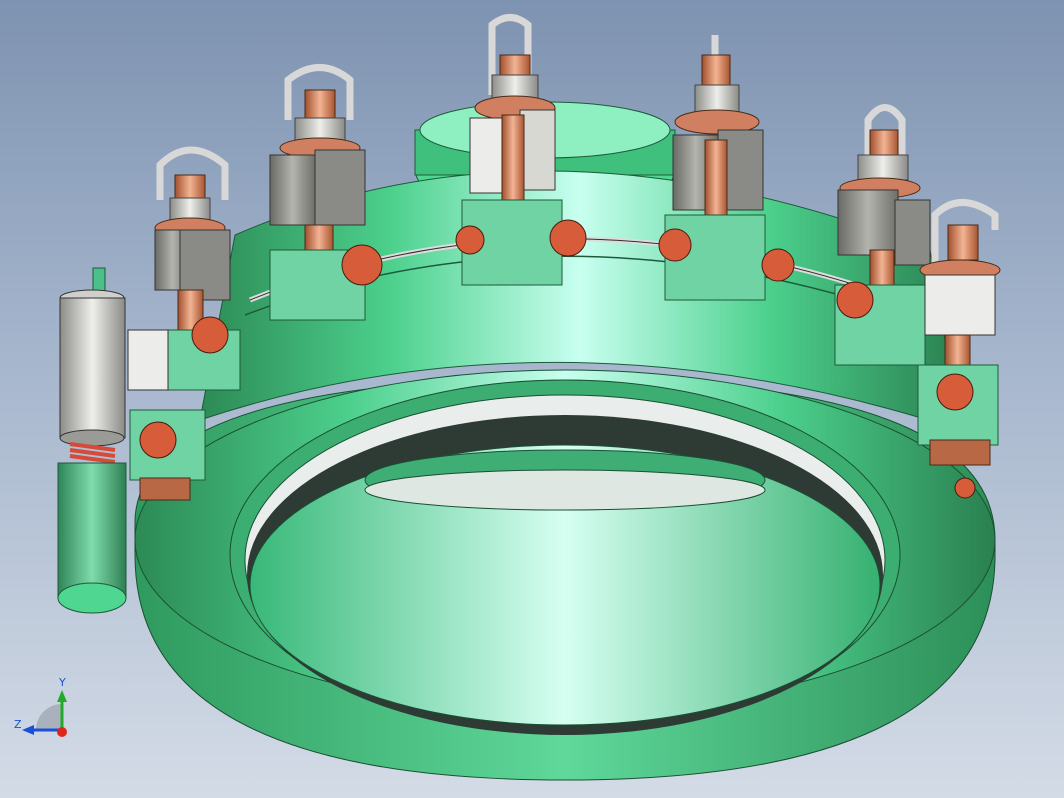  What do you see at coordinates (62, 732) in the screenshot?
I see `x-axis-dot` at bounding box center [62, 732].